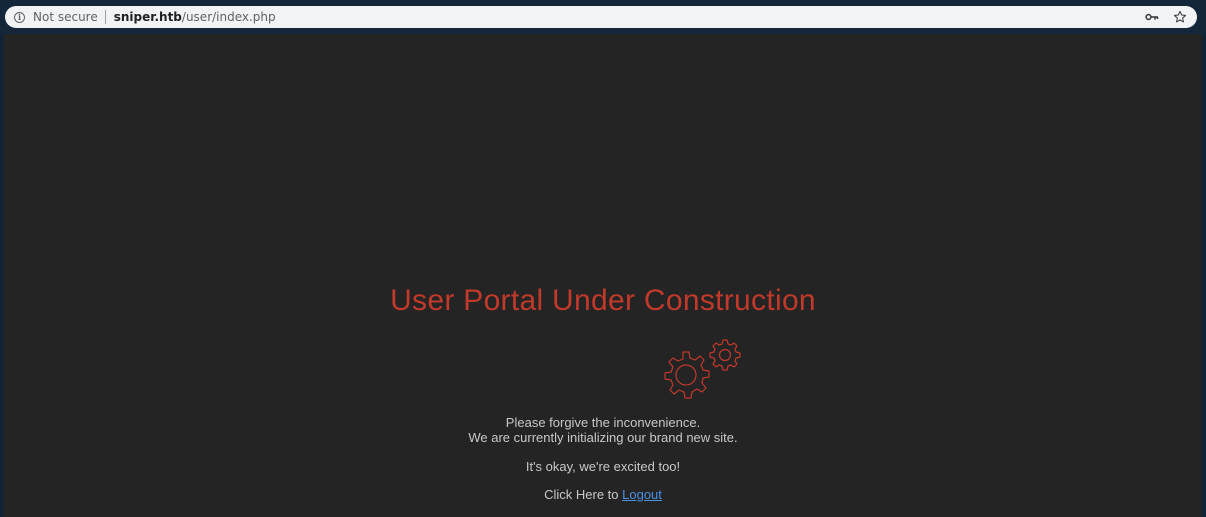  What do you see at coordinates (702, 369) in the screenshot?
I see `gears-icon` at bounding box center [702, 369].